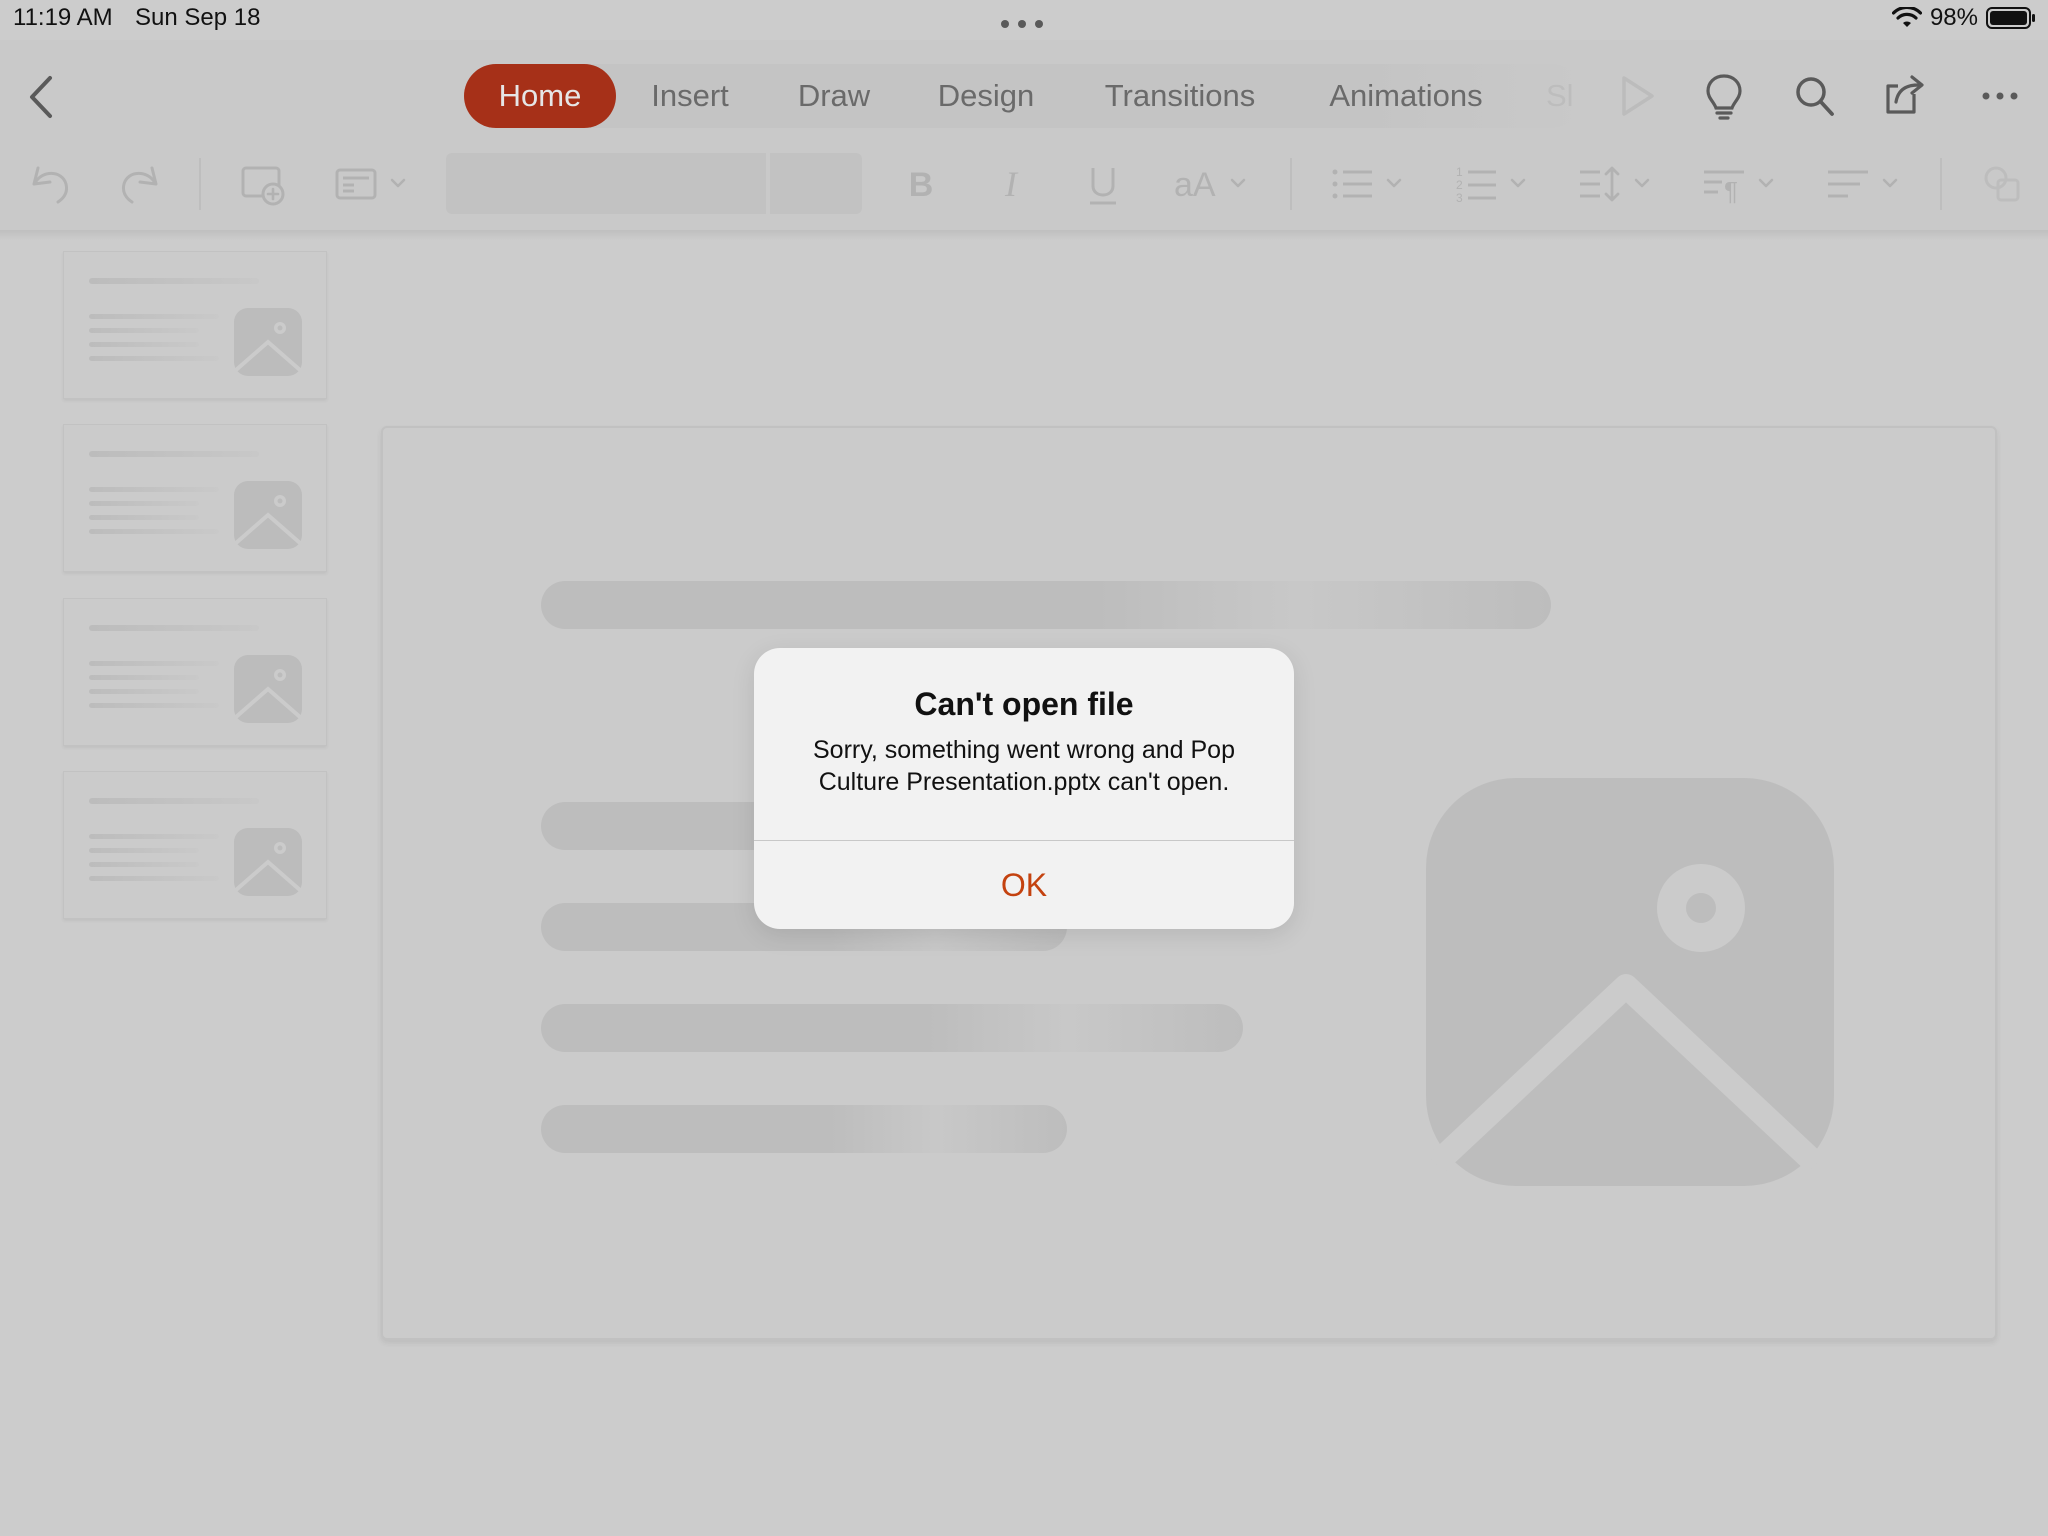 The height and width of the screenshot is (1536, 2048). What do you see at coordinates (2000, 96) in the screenshot?
I see `more-icon` at bounding box center [2000, 96].